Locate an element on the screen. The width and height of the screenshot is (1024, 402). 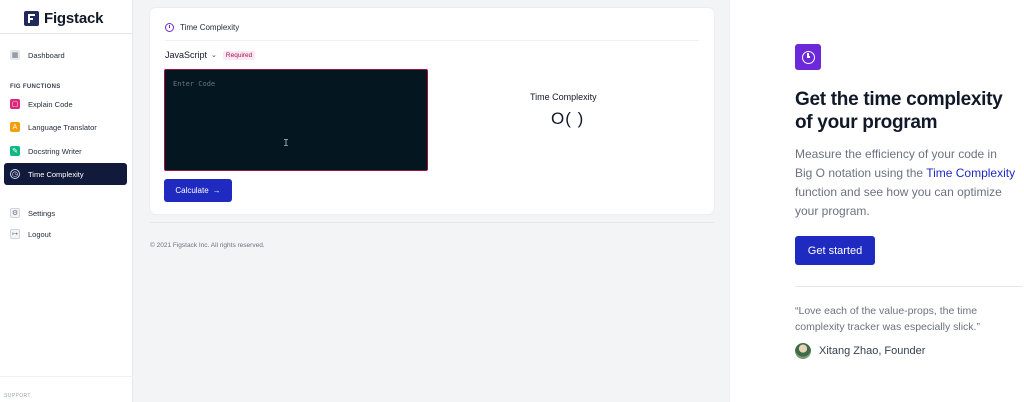
avatar is located at coordinates (803, 351).